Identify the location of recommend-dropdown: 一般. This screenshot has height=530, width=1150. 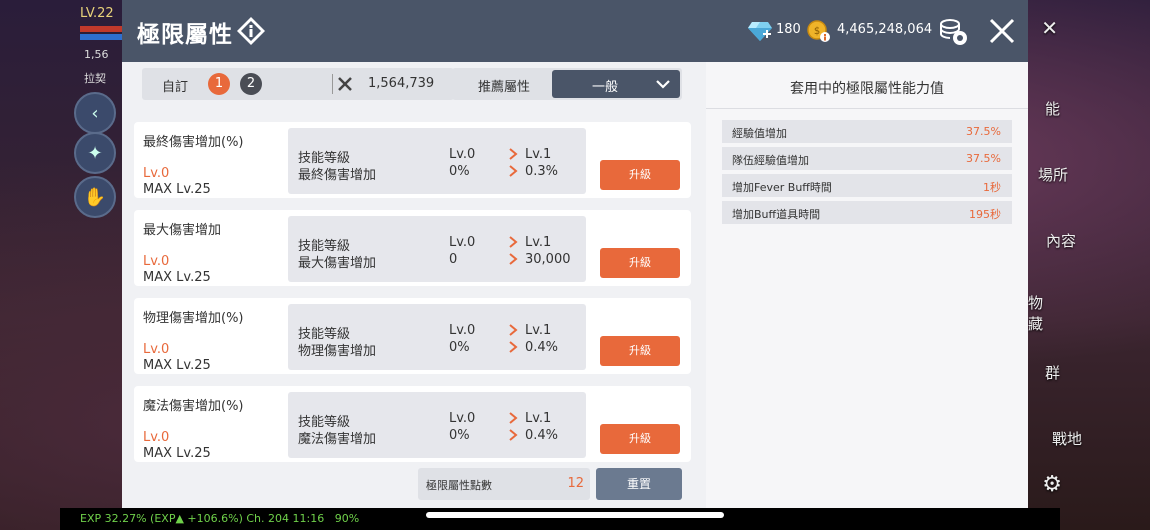
(616, 84).